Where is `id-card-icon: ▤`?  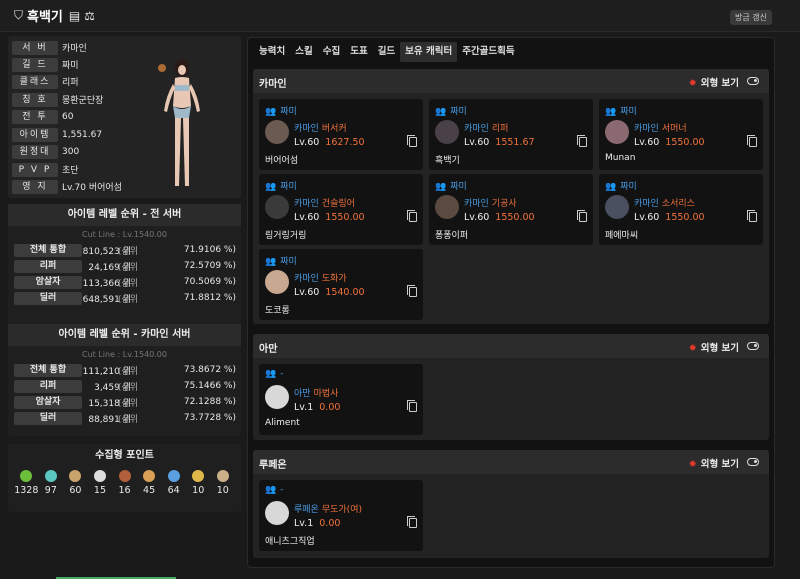
id-card-icon: ▤ is located at coordinates (74, 16).